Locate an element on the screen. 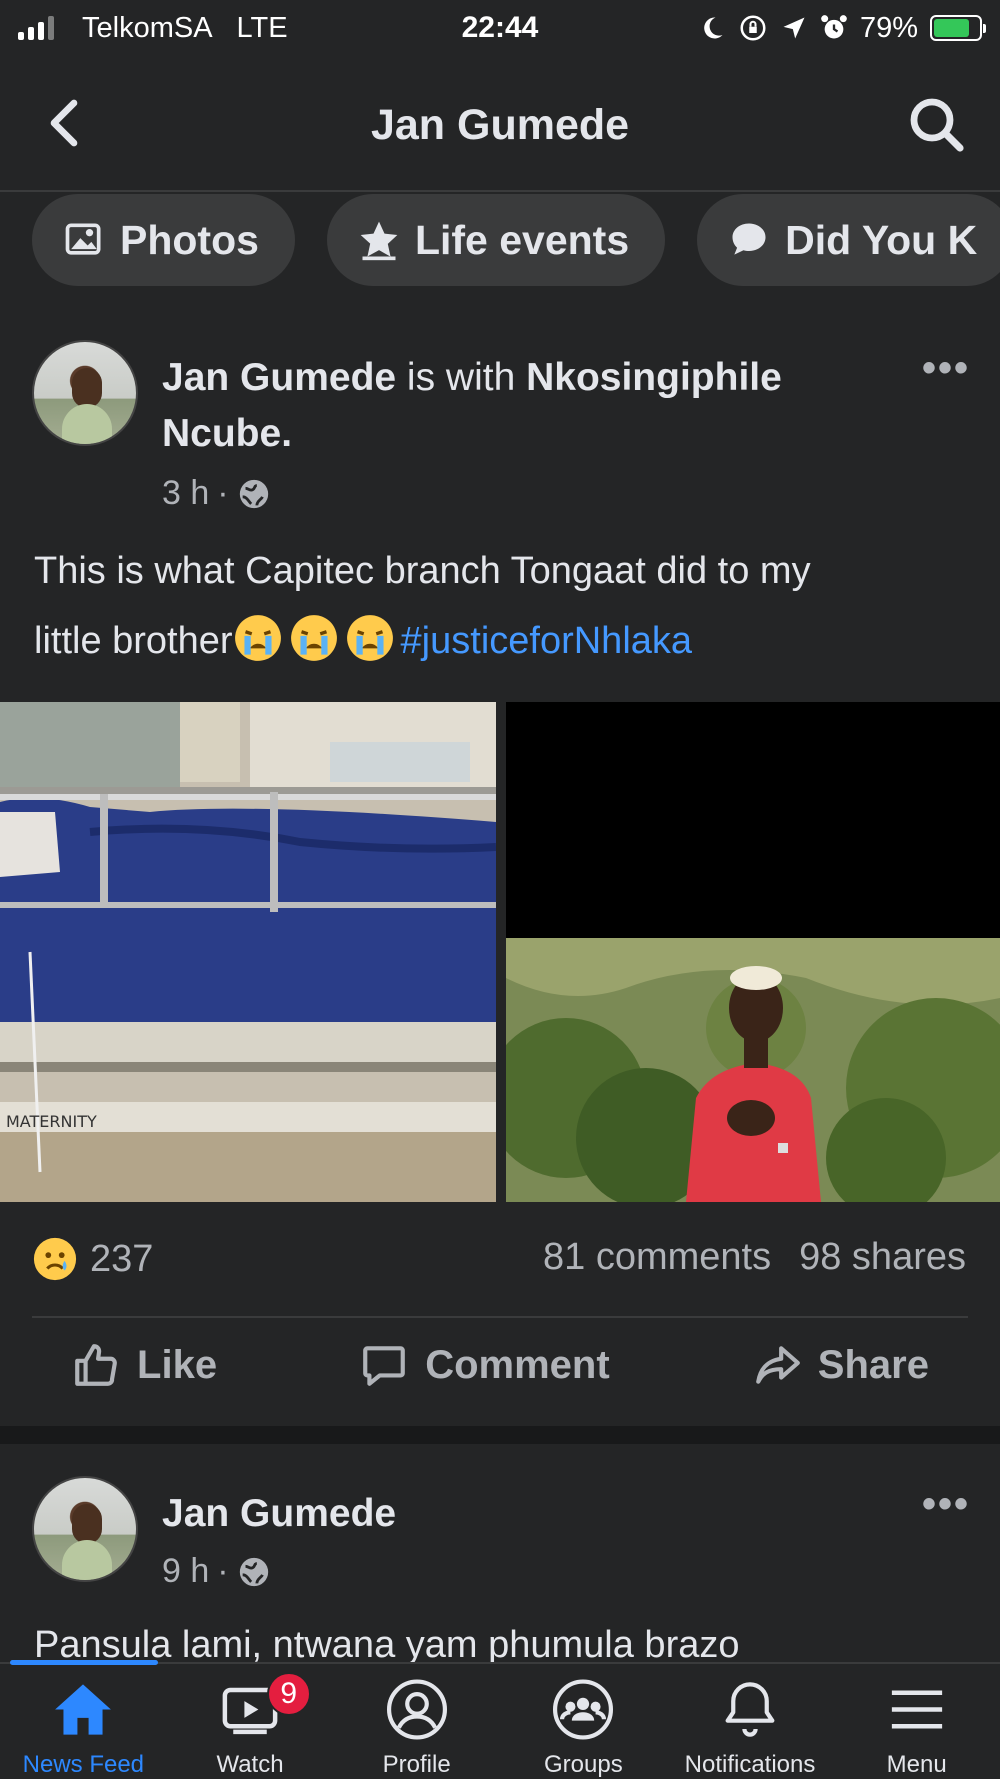  post-time: 3 h is located at coordinates (185, 493).